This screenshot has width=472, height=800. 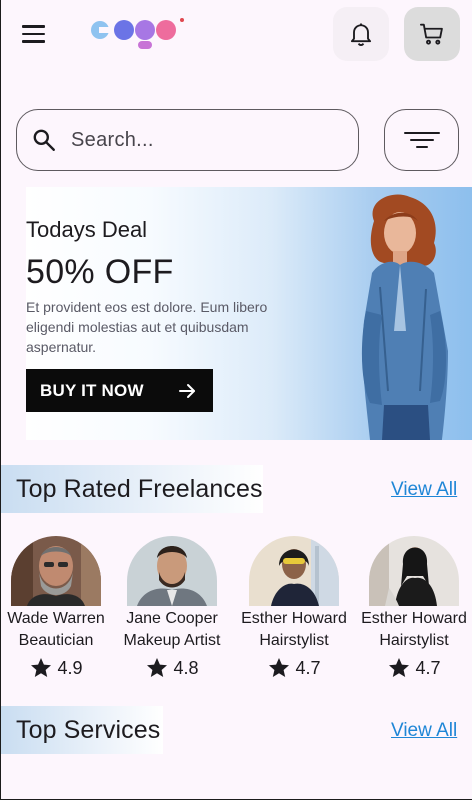 I want to click on search-input, so click(x=196, y=140).